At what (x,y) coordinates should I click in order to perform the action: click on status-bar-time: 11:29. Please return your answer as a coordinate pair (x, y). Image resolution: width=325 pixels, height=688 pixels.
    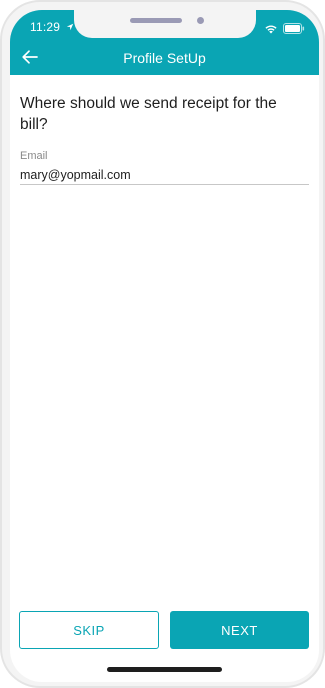
    Looking at the image, I should click on (52, 27).